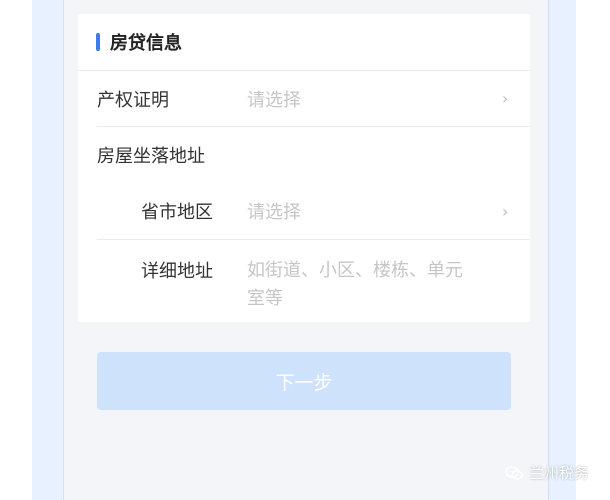 The image size is (610, 500). Describe the element at coordinates (304, 42) in the screenshot. I see `section-header: 房贷信息` at that location.